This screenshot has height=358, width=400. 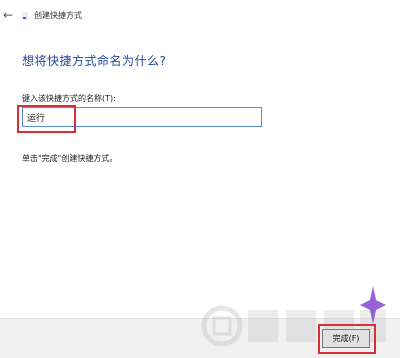 I want to click on back-button: ←, so click(x=8, y=16).